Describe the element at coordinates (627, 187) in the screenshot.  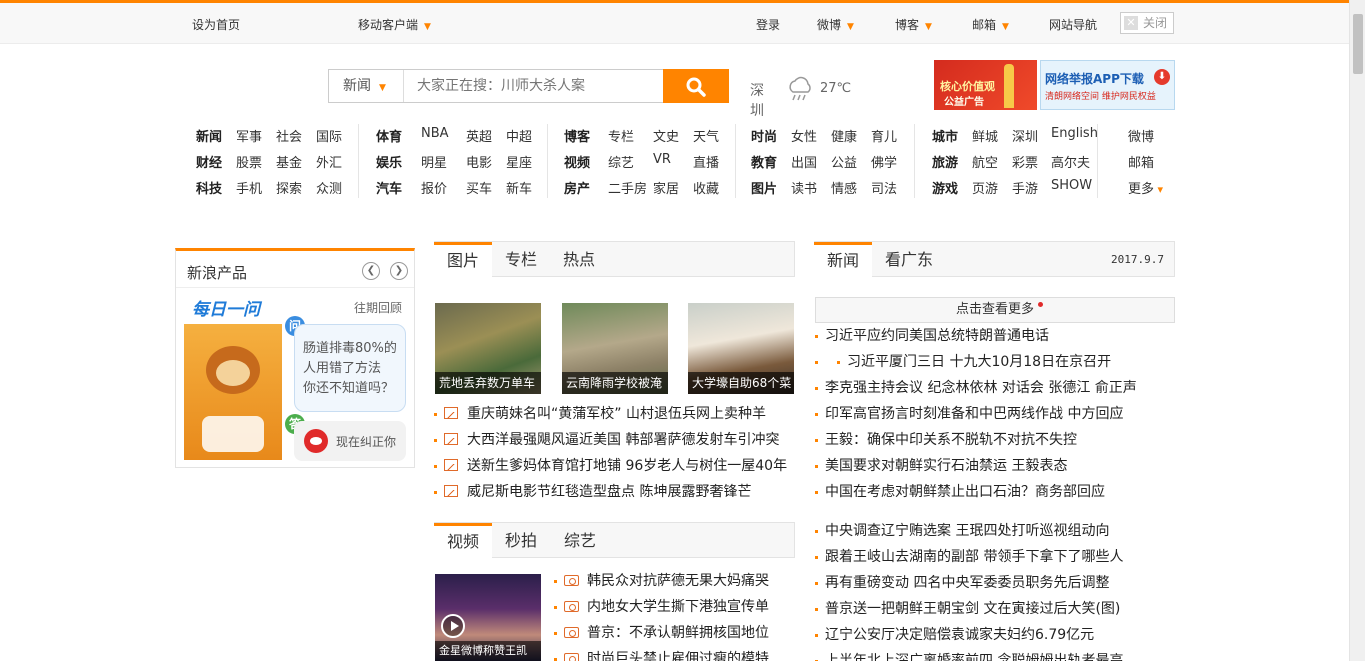
I see `nav-link: 二手房` at that location.